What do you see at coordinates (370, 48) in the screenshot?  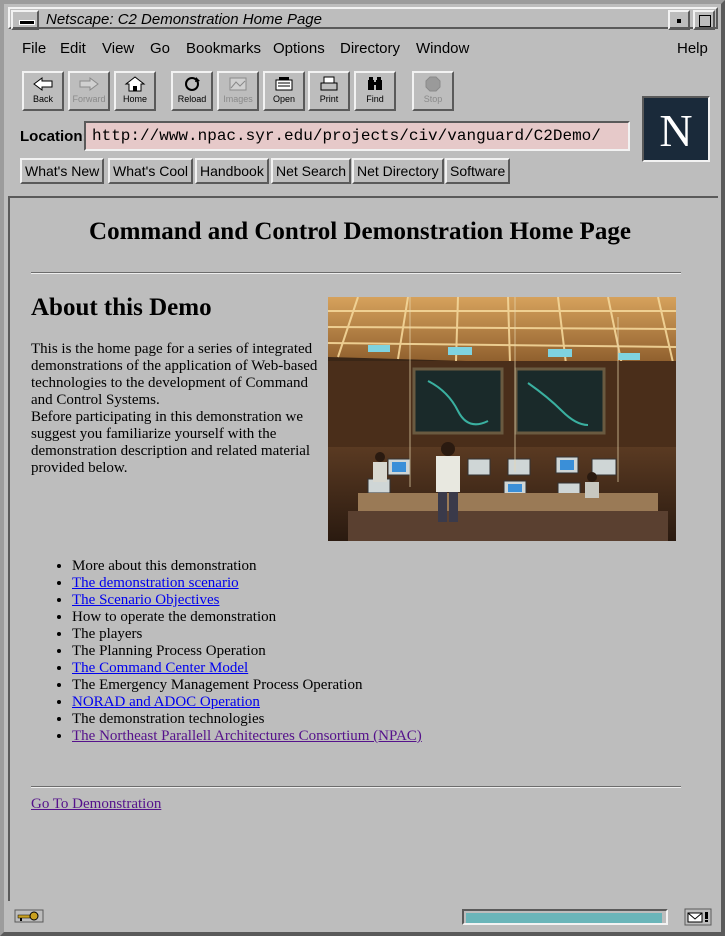 I see `menu-directory: Directory` at bounding box center [370, 48].